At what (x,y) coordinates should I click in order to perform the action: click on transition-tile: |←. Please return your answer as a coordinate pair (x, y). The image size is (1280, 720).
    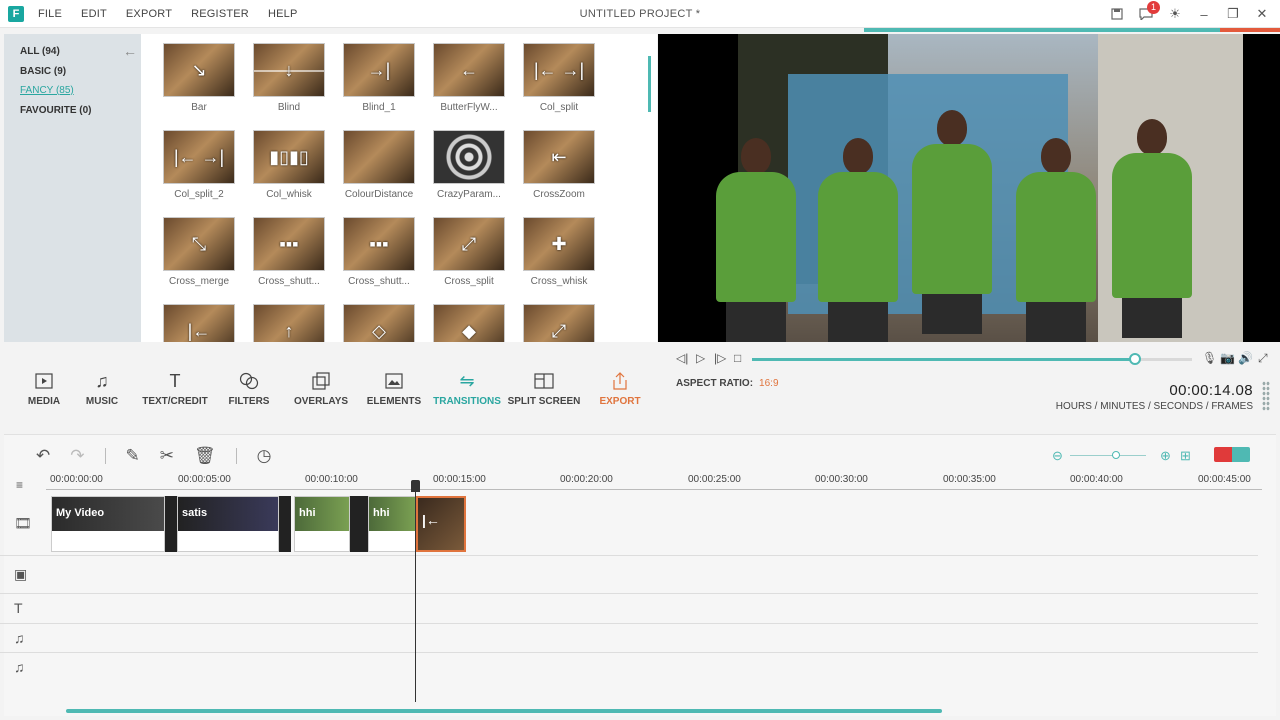
    Looking at the image, I should click on (199, 323).